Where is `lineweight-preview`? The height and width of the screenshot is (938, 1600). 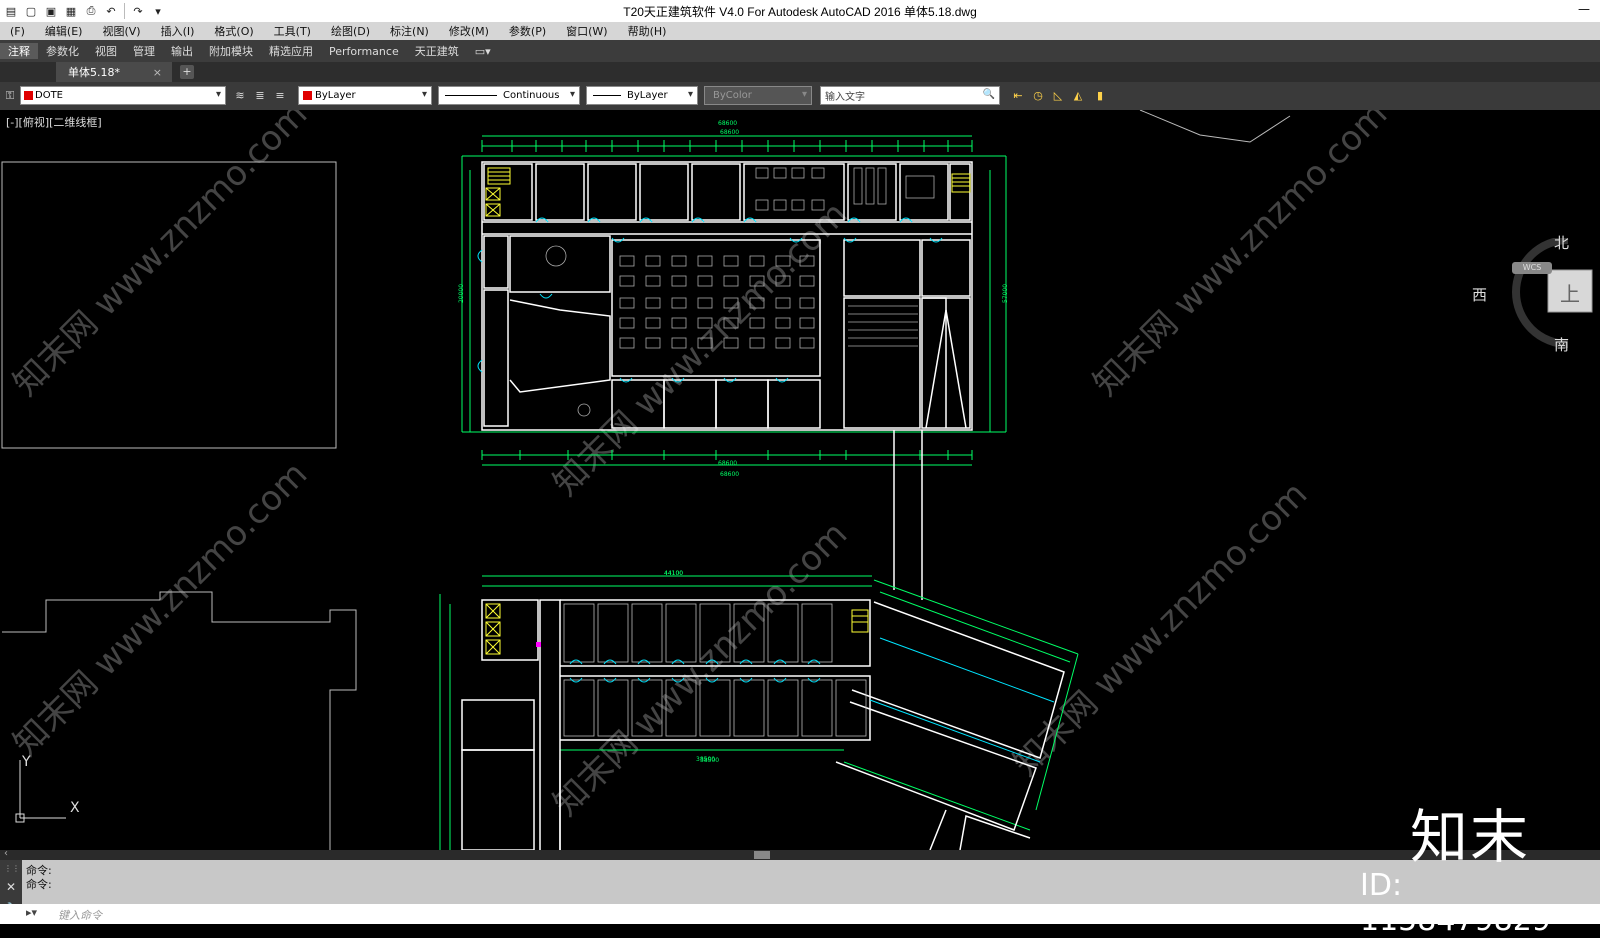 lineweight-preview is located at coordinates (607, 95).